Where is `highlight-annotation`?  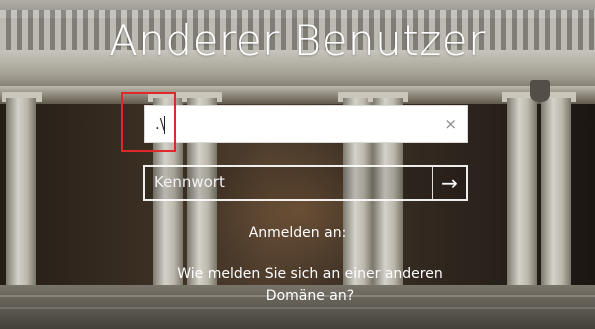
highlight-annotation is located at coordinates (148, 122).